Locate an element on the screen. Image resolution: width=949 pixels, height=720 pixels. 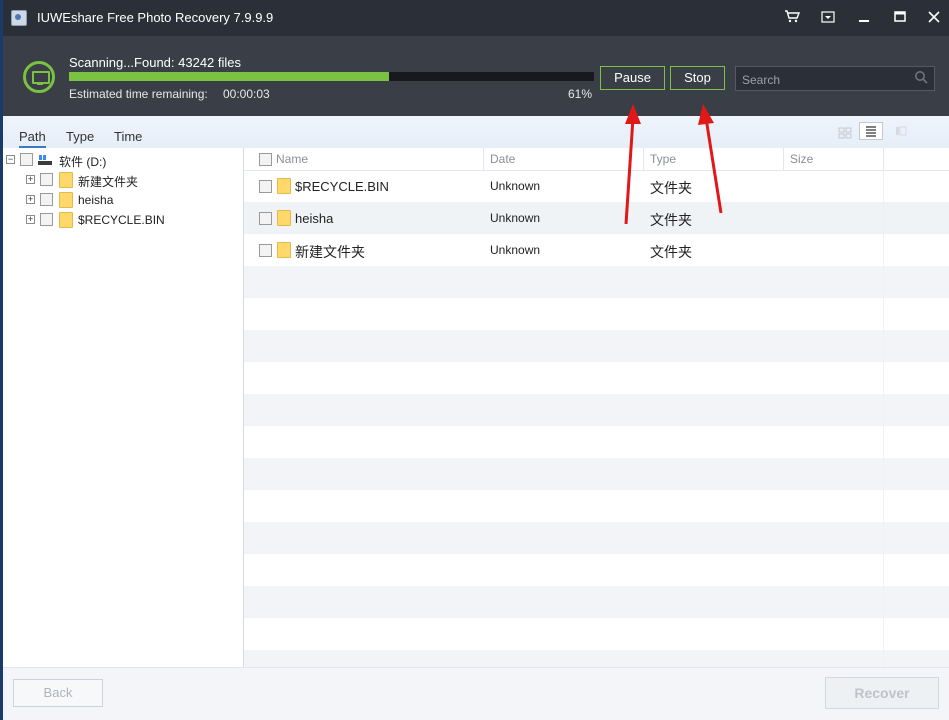
tab-type: Type is located at coordinates (80, 136).